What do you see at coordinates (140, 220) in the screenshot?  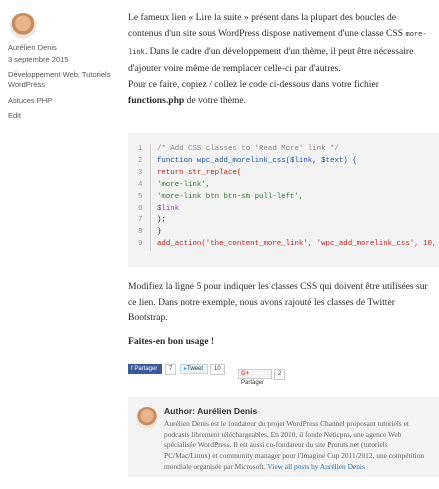 I see `line-number: 7` at bounding box center [140, 220].